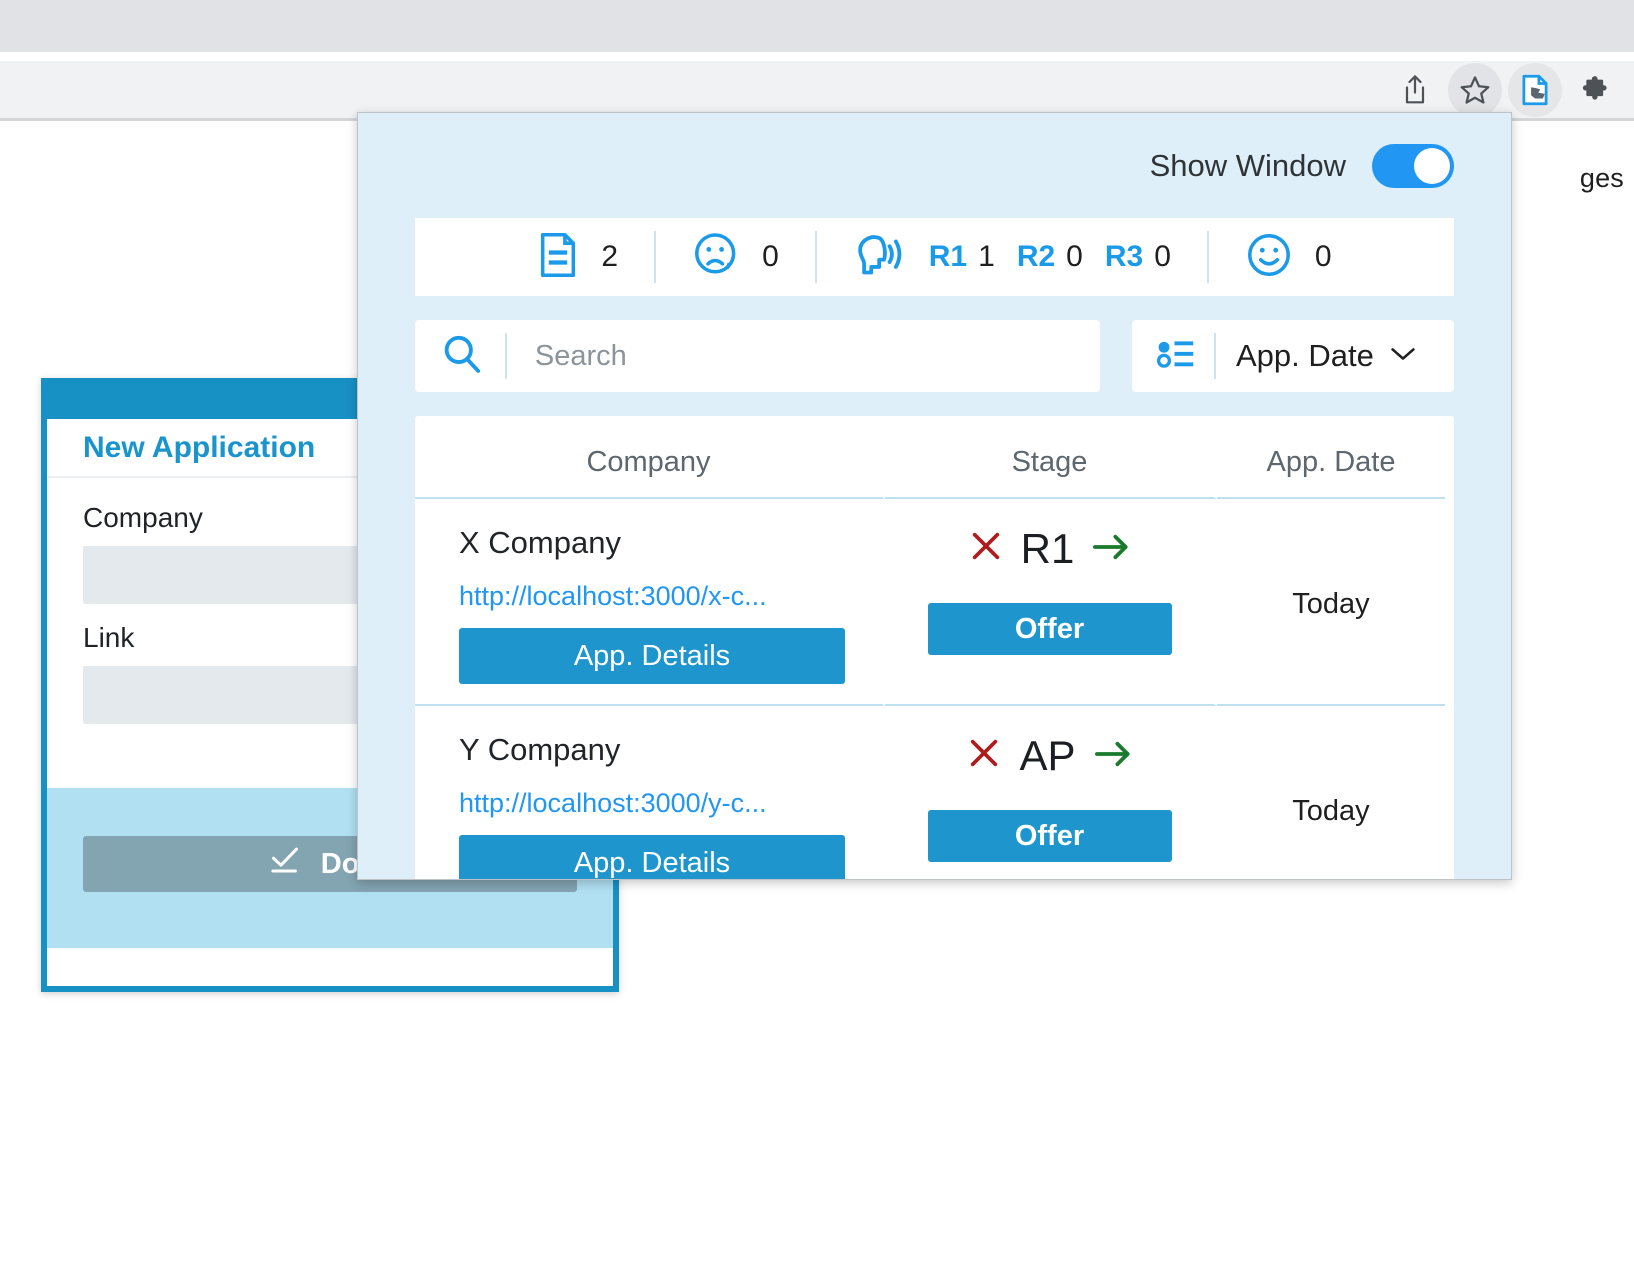 The width and height of the screenshot is (1634, 1272). Describe the element at coordinates (817, 26) in the screenshot. I see `browser-tab-strip` at that location.